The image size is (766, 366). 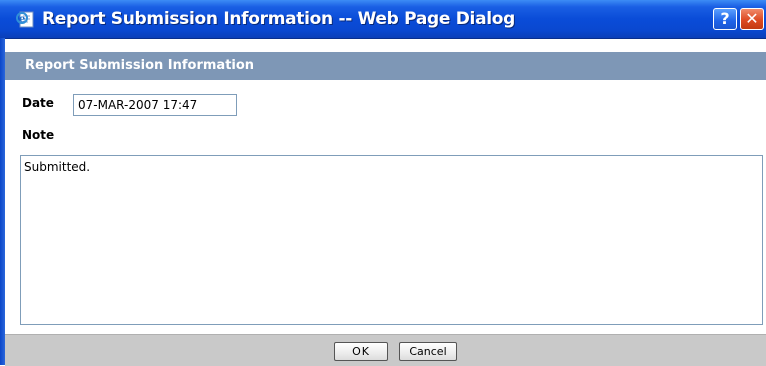 I want to click on help-icon: ?, so click(x=725, y=18).